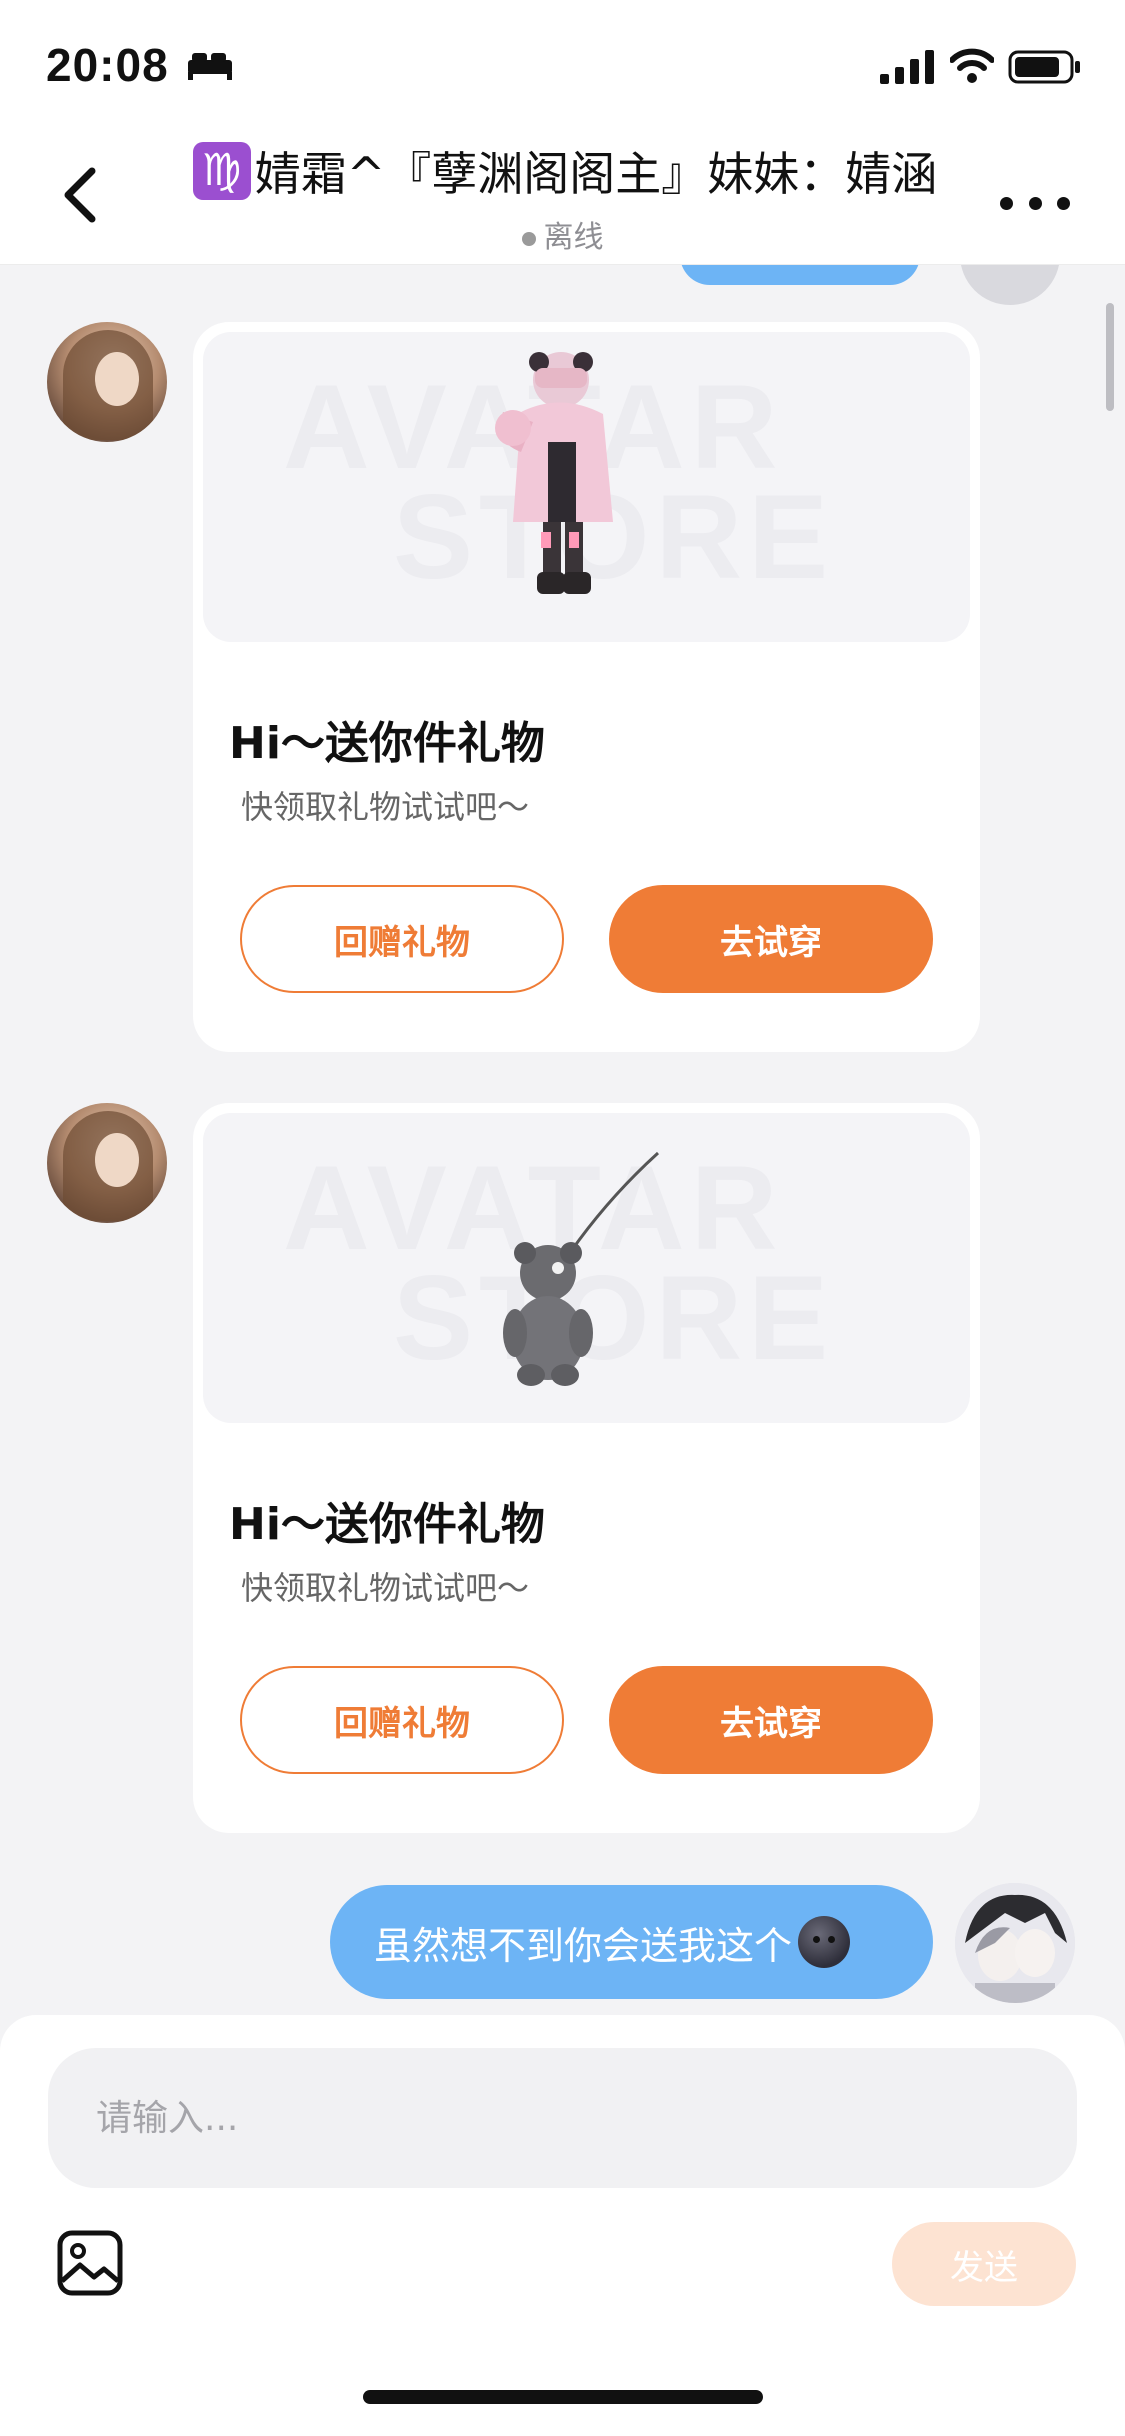 The height and width of the screenshot is (2436, 1125). Describe the element at coordinates (824, 1942) in the screenshot. I see `new-moon-face-emoji-icon` at that location.